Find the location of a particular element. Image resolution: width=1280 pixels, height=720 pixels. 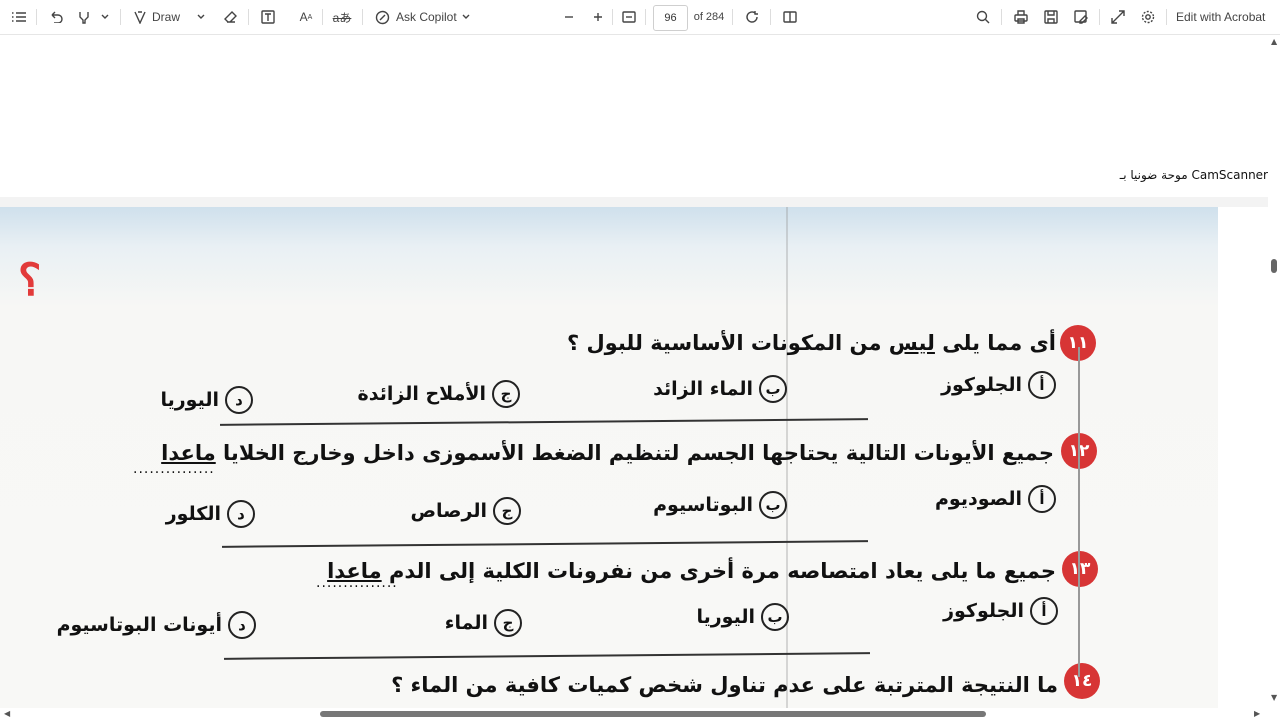

option-d: د اليوريا is located at coordinates (206, 400).